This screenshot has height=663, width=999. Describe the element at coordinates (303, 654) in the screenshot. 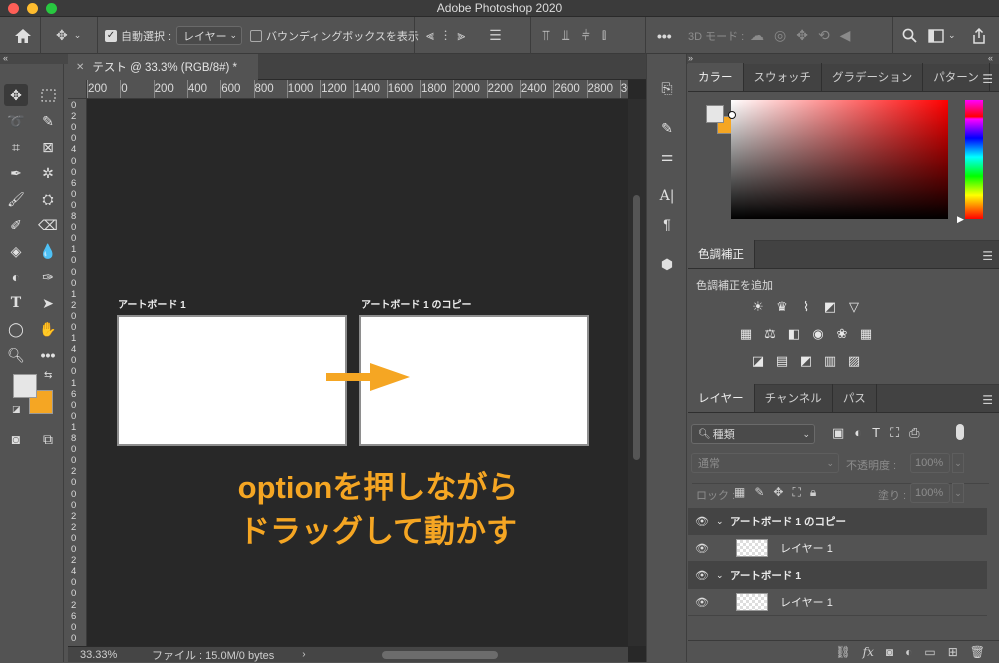

I see `status-menu-icon: ›` at that location.